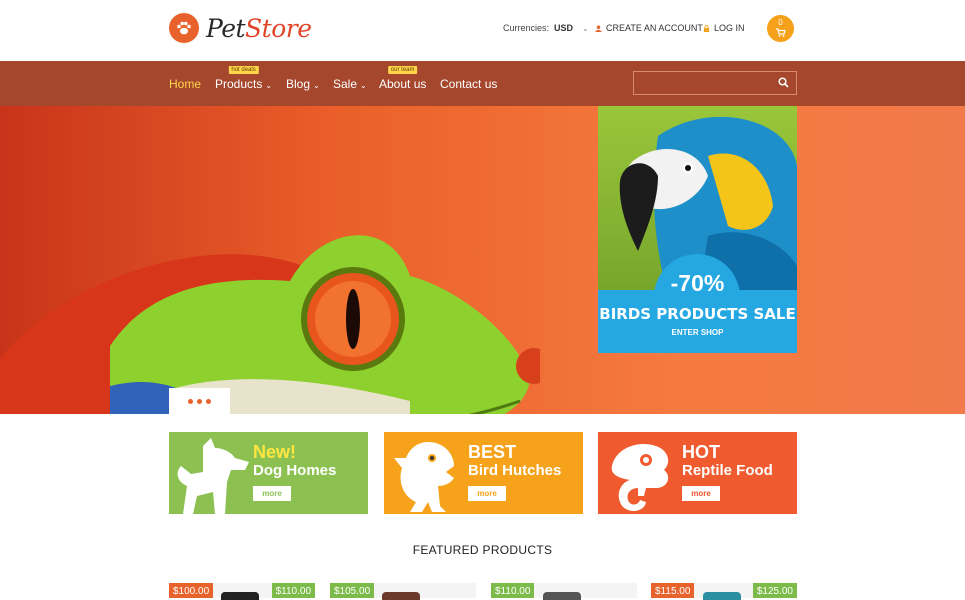 The width and height of the screenshot is (965, 600). What do you see at coordinates (298, 84) in the screenshot?
I see `nav-blog-label: Blog` at bounding box center [298, 84].